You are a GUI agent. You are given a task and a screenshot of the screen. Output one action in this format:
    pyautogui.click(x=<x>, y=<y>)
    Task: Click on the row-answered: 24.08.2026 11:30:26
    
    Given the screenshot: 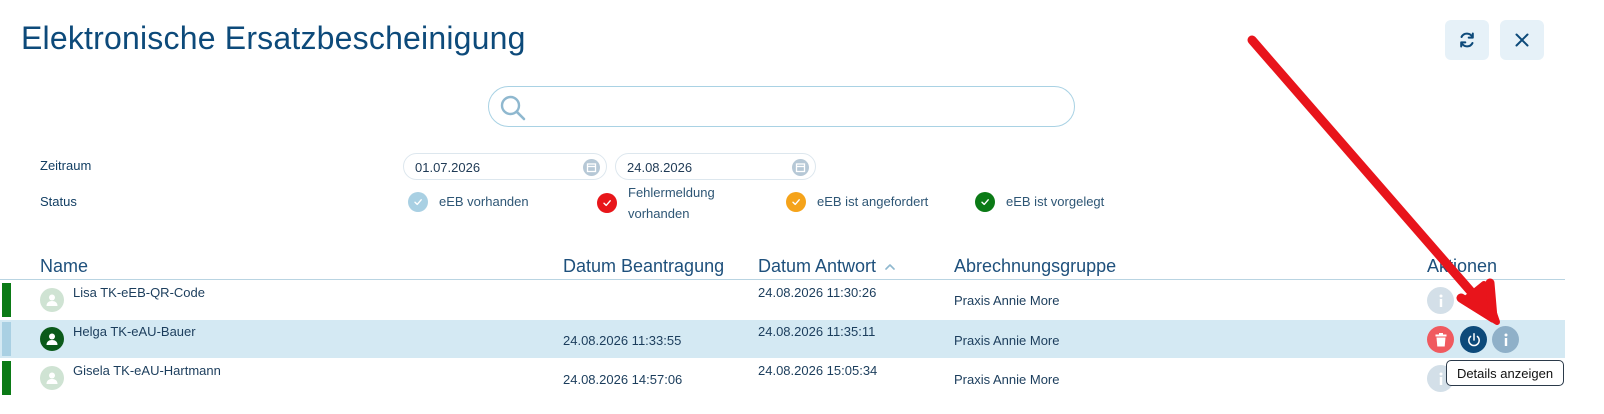 What is the action you would take?
    pyautogui.click(x=817, y=292)
    